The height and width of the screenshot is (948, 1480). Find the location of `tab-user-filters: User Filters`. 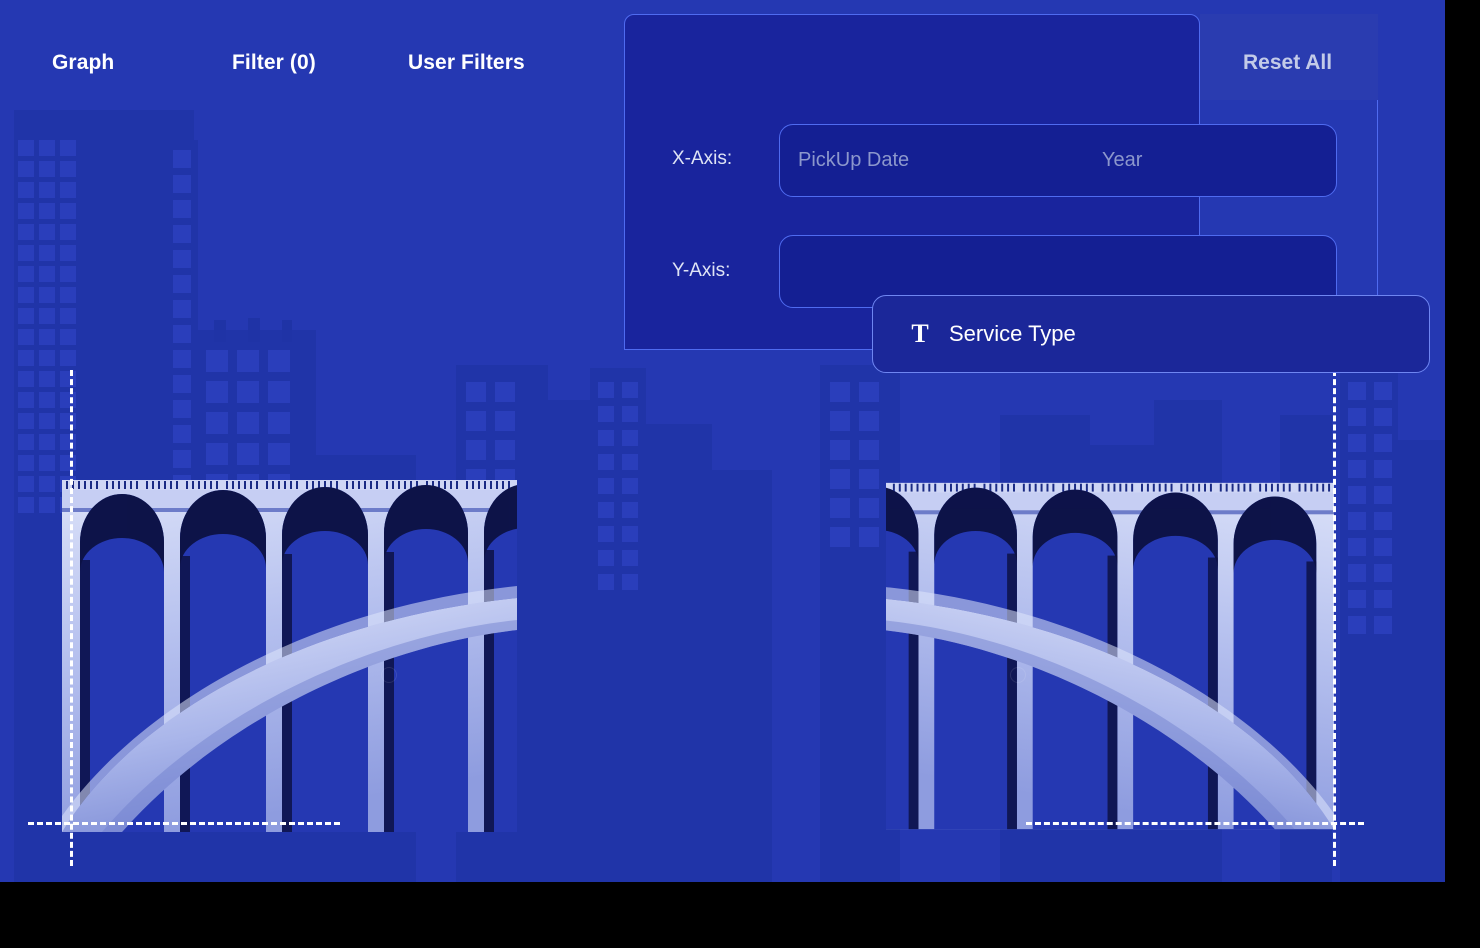

tab-user-filters: User Filters is located at coordinates (466, 63).